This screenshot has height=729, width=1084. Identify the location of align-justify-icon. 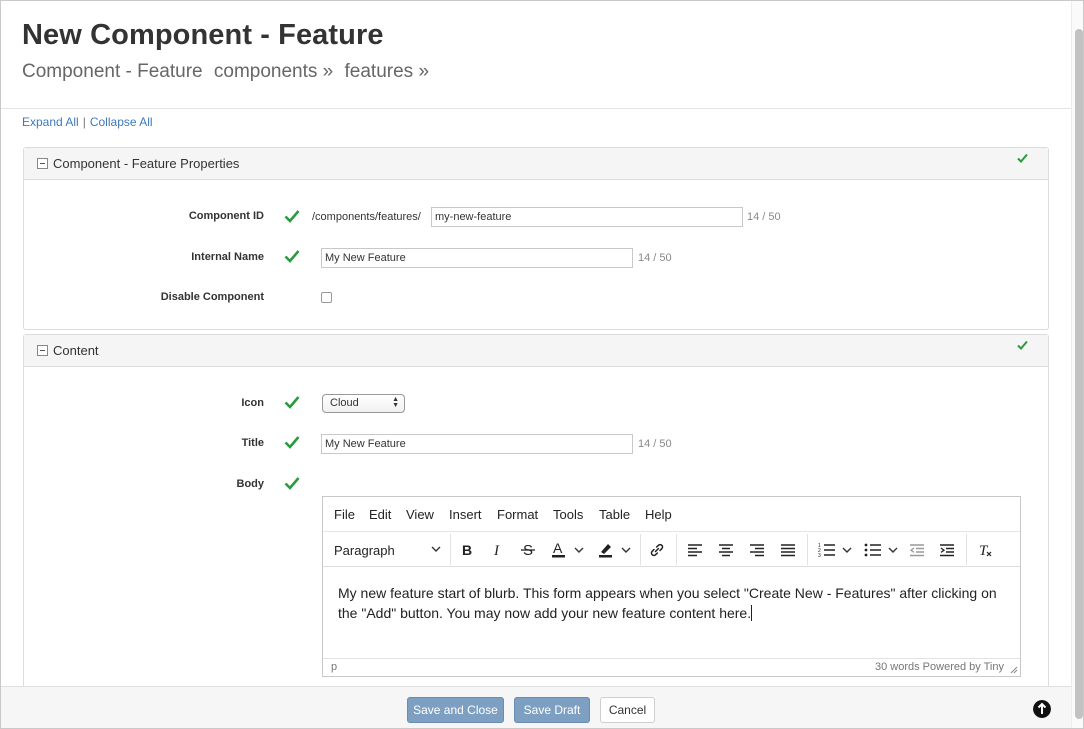
(788, 550).